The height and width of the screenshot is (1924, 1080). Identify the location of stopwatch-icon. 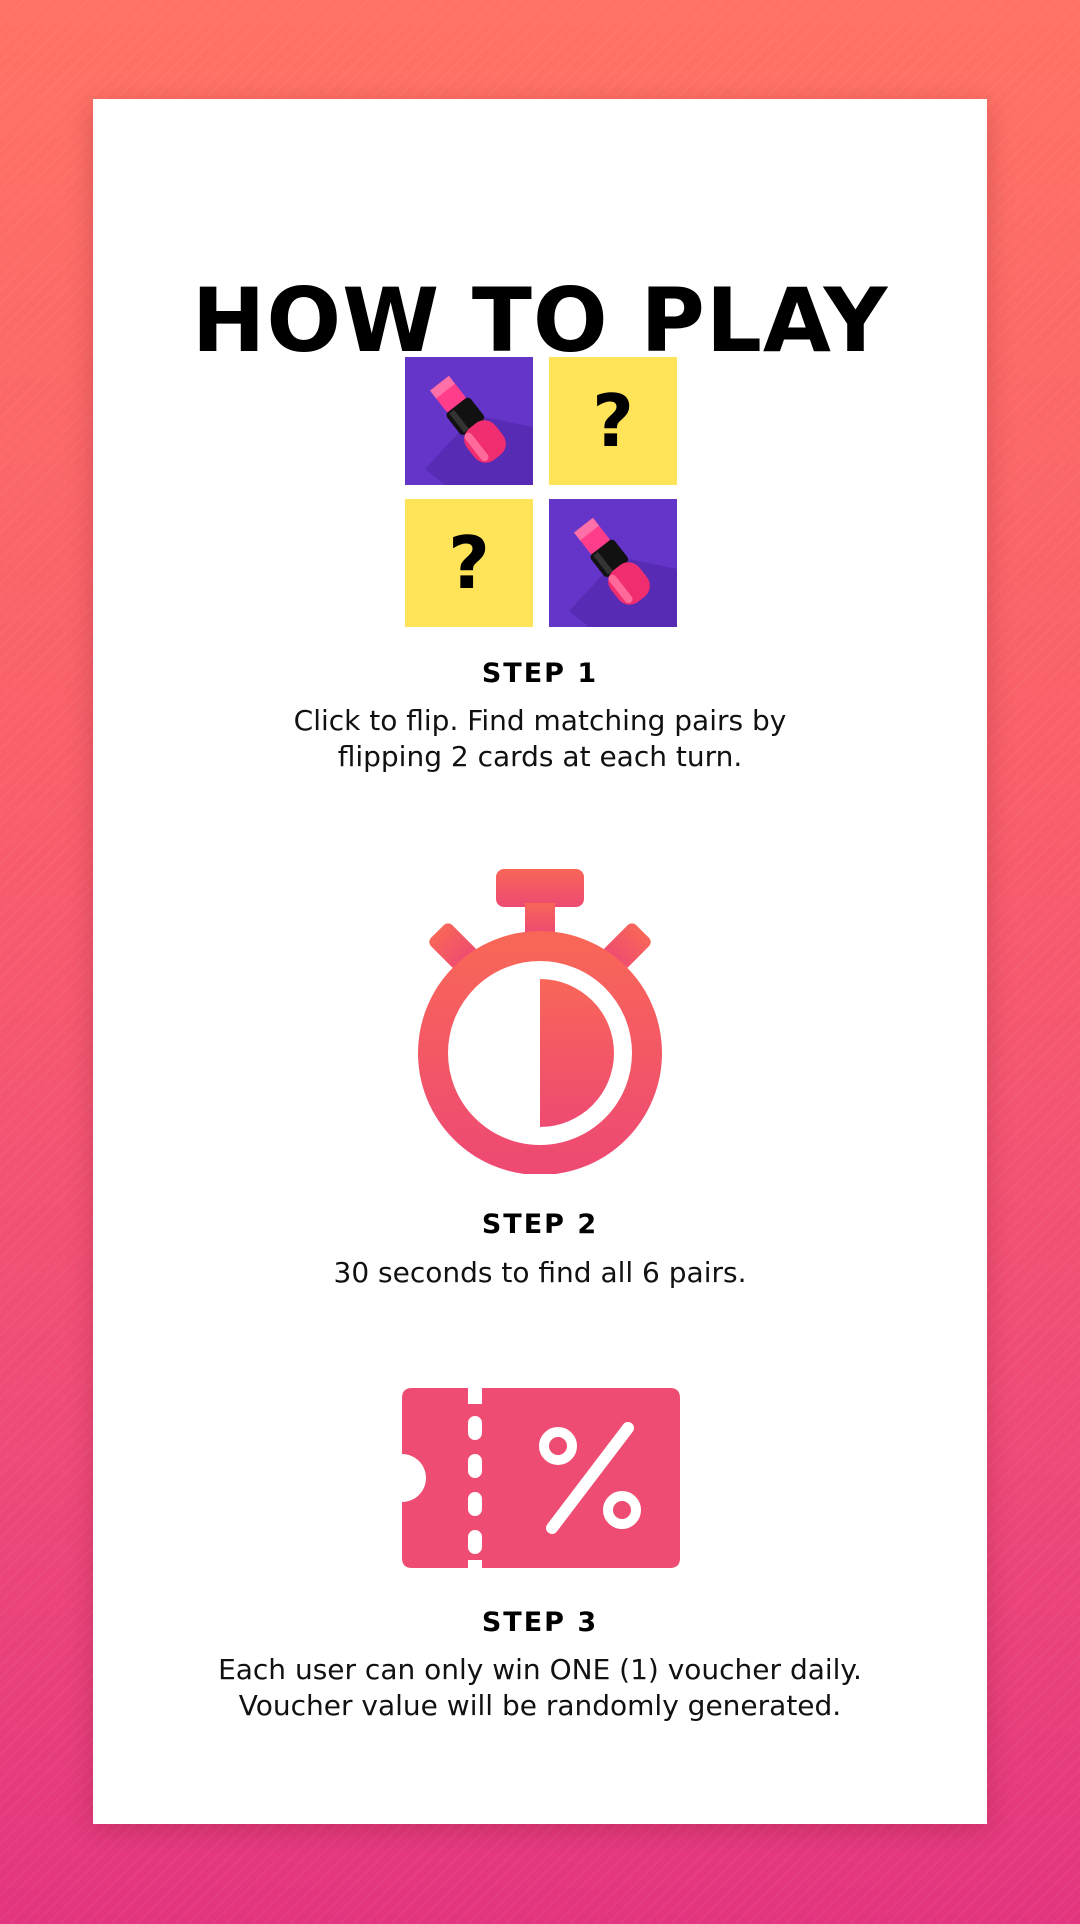
(540, 1021).